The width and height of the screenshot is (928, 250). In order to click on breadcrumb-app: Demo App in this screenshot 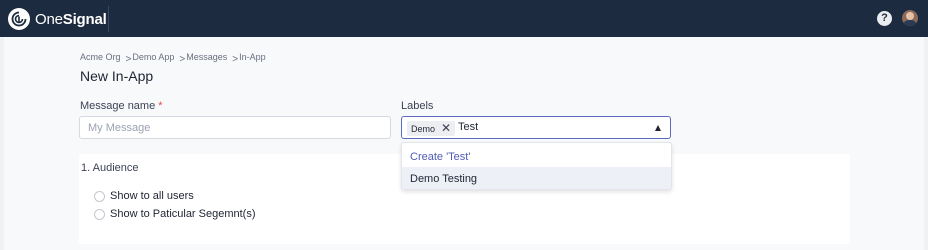, I will do `click(153, 57)`.